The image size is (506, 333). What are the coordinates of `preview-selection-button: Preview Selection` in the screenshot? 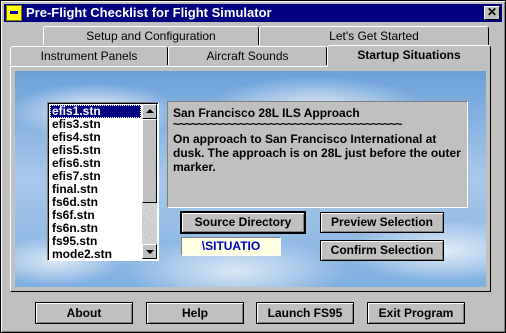 It's located at (382, 222).